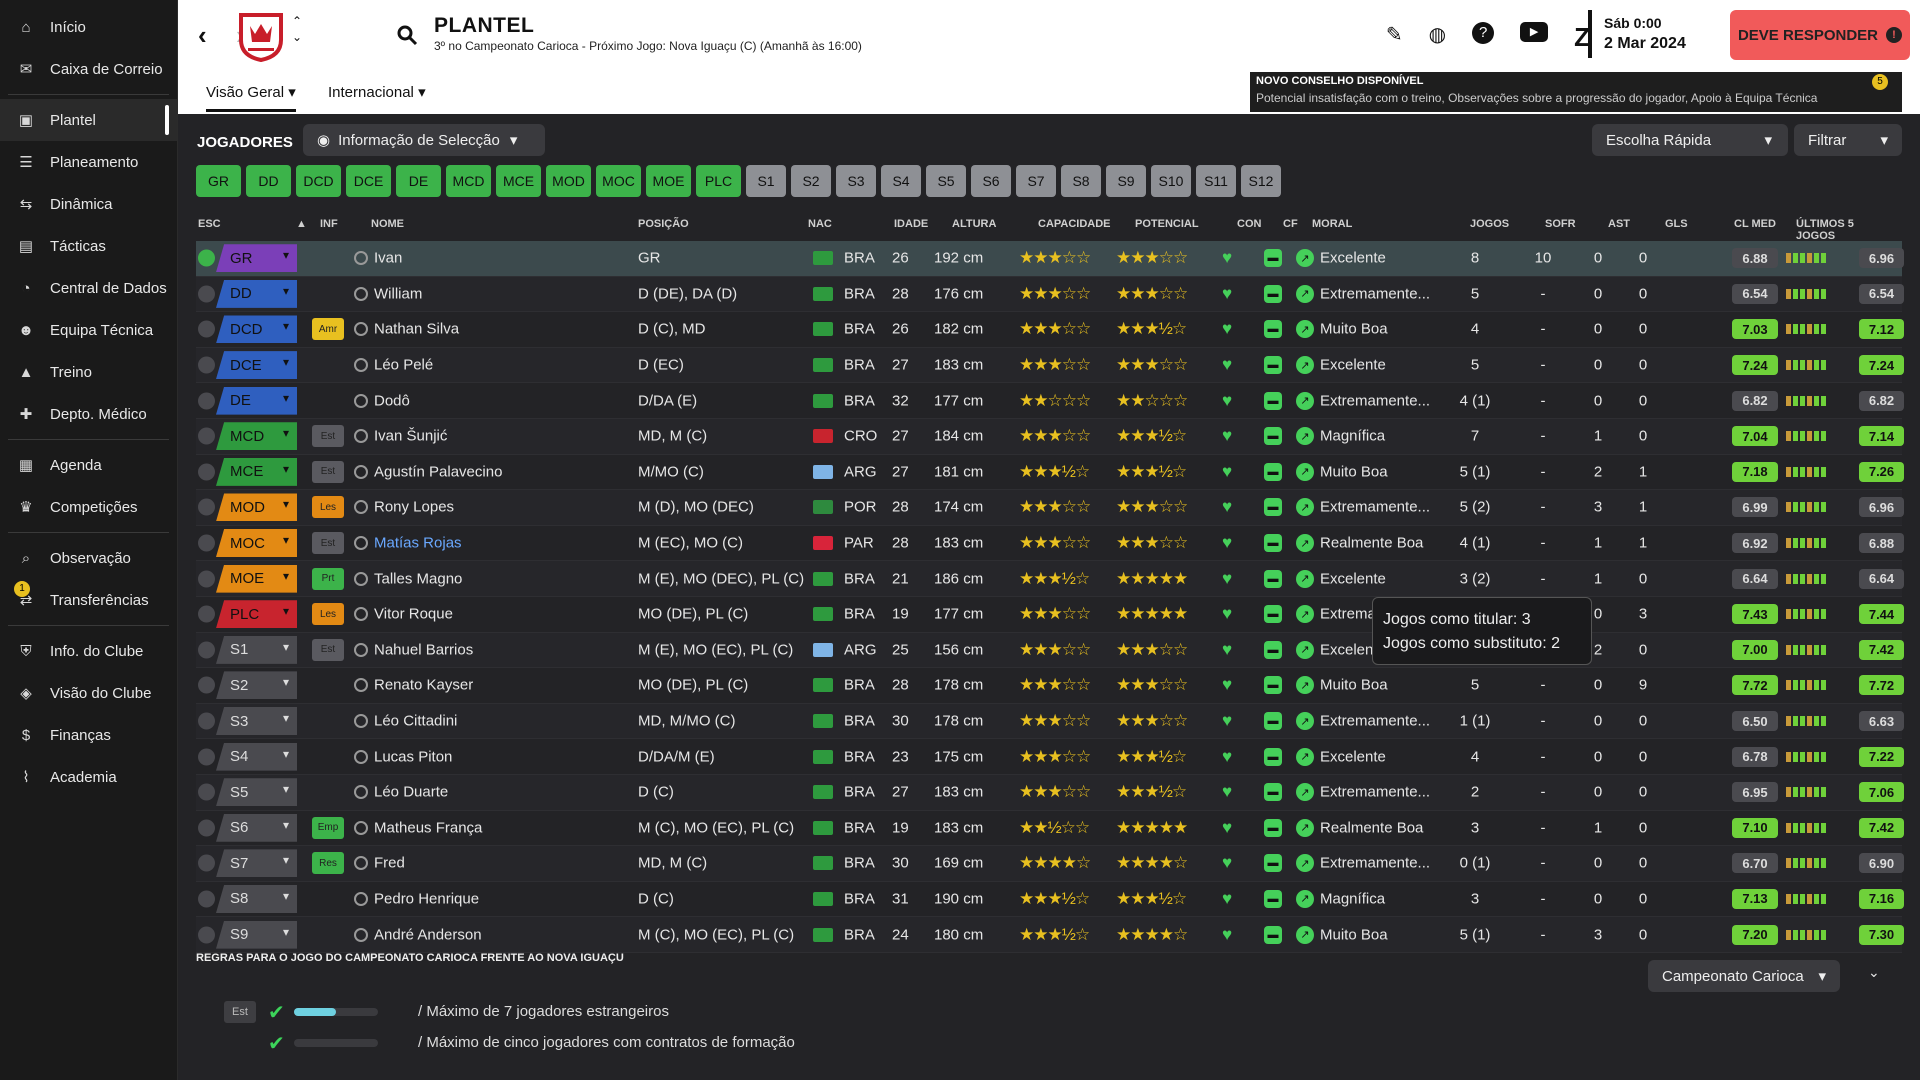 The image size is (1920, 1080). Describe the element at coordinates (518, 181) in the screenshot. I see `position-chip: MCE` at that location.